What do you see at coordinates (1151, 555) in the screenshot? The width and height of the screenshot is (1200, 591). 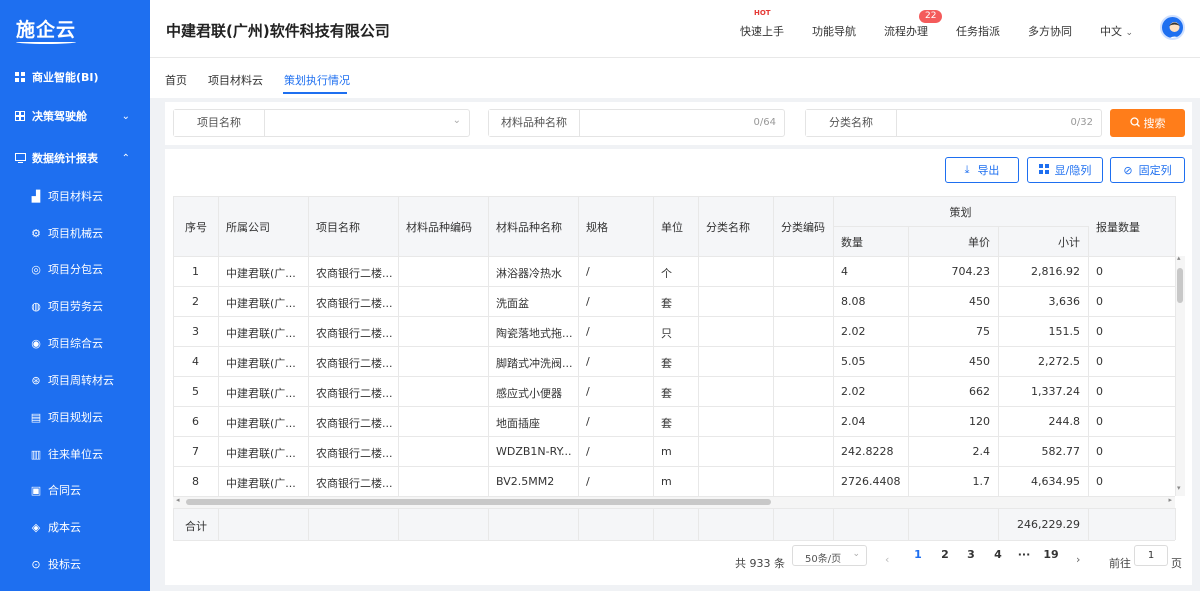 I see `goto-page-input: 1` at bounding box center [1151, 555].